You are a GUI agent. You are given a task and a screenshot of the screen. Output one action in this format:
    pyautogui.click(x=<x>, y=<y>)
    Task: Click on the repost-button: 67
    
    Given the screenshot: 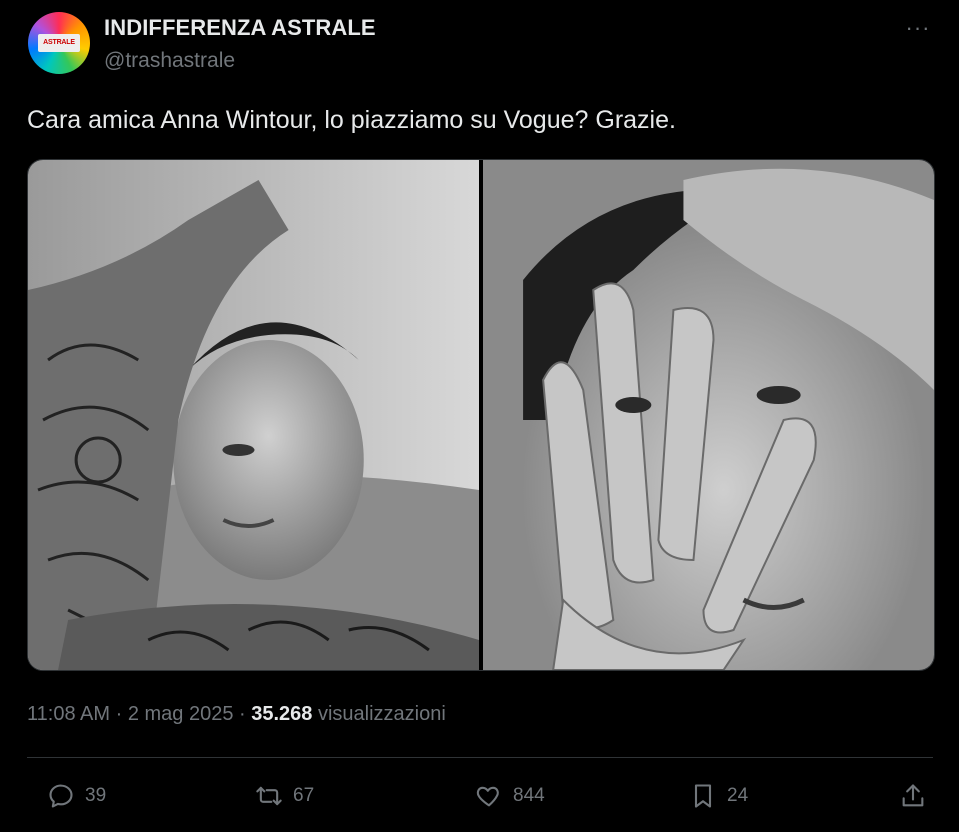 What is the action you would take?
    pyautogui.click(x=284, y=796)
    